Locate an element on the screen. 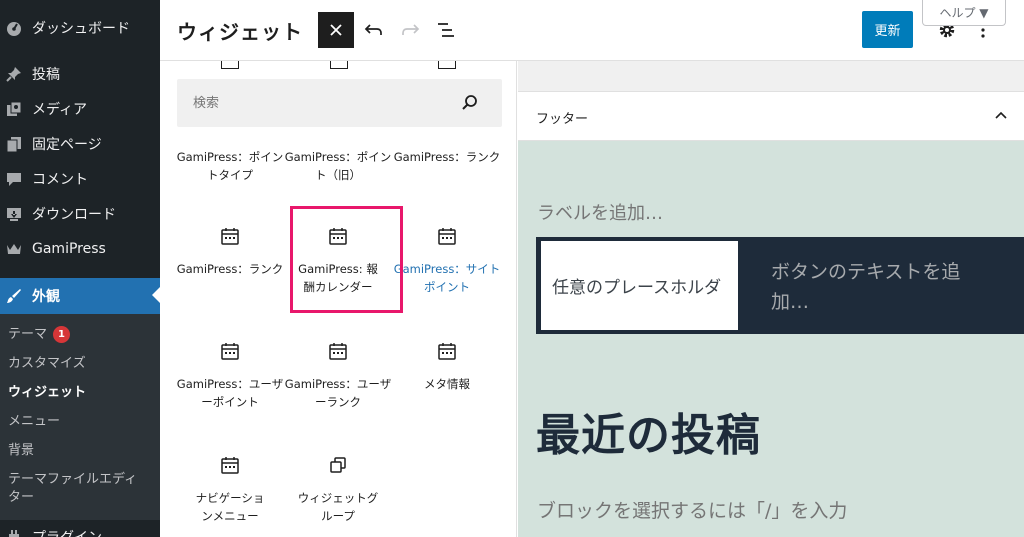 The image size is (1024, 537). menu-item-label: ダッシュボード is located at coordinates (81, 29).